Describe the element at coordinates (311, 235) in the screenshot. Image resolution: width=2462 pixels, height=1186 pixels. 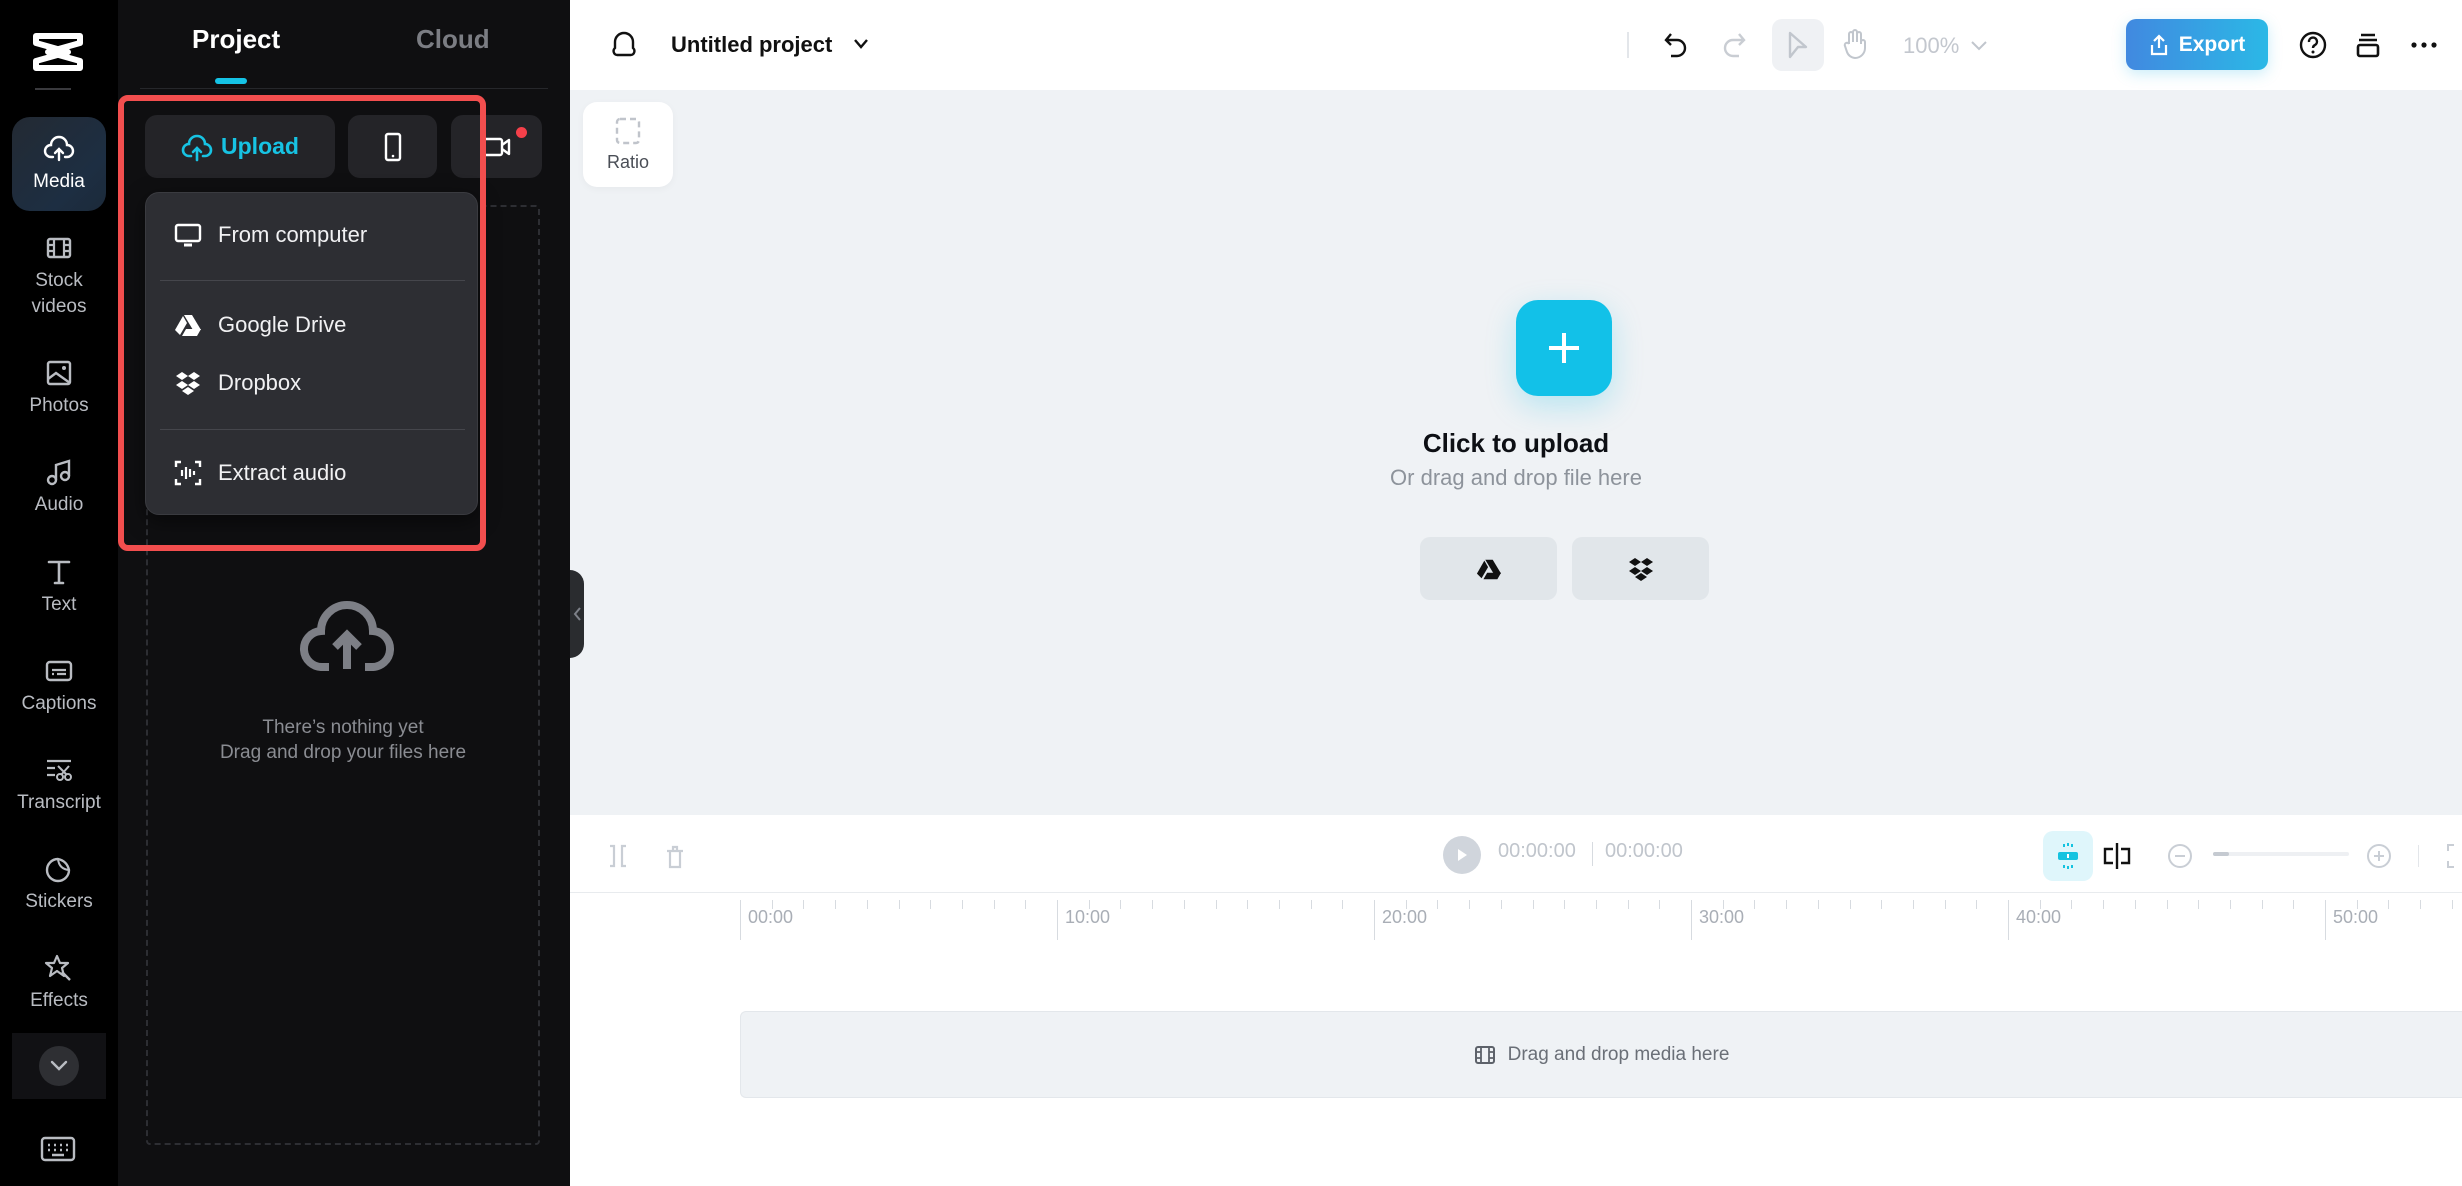
I see `menu-item-from-computer: From computer` at that location.